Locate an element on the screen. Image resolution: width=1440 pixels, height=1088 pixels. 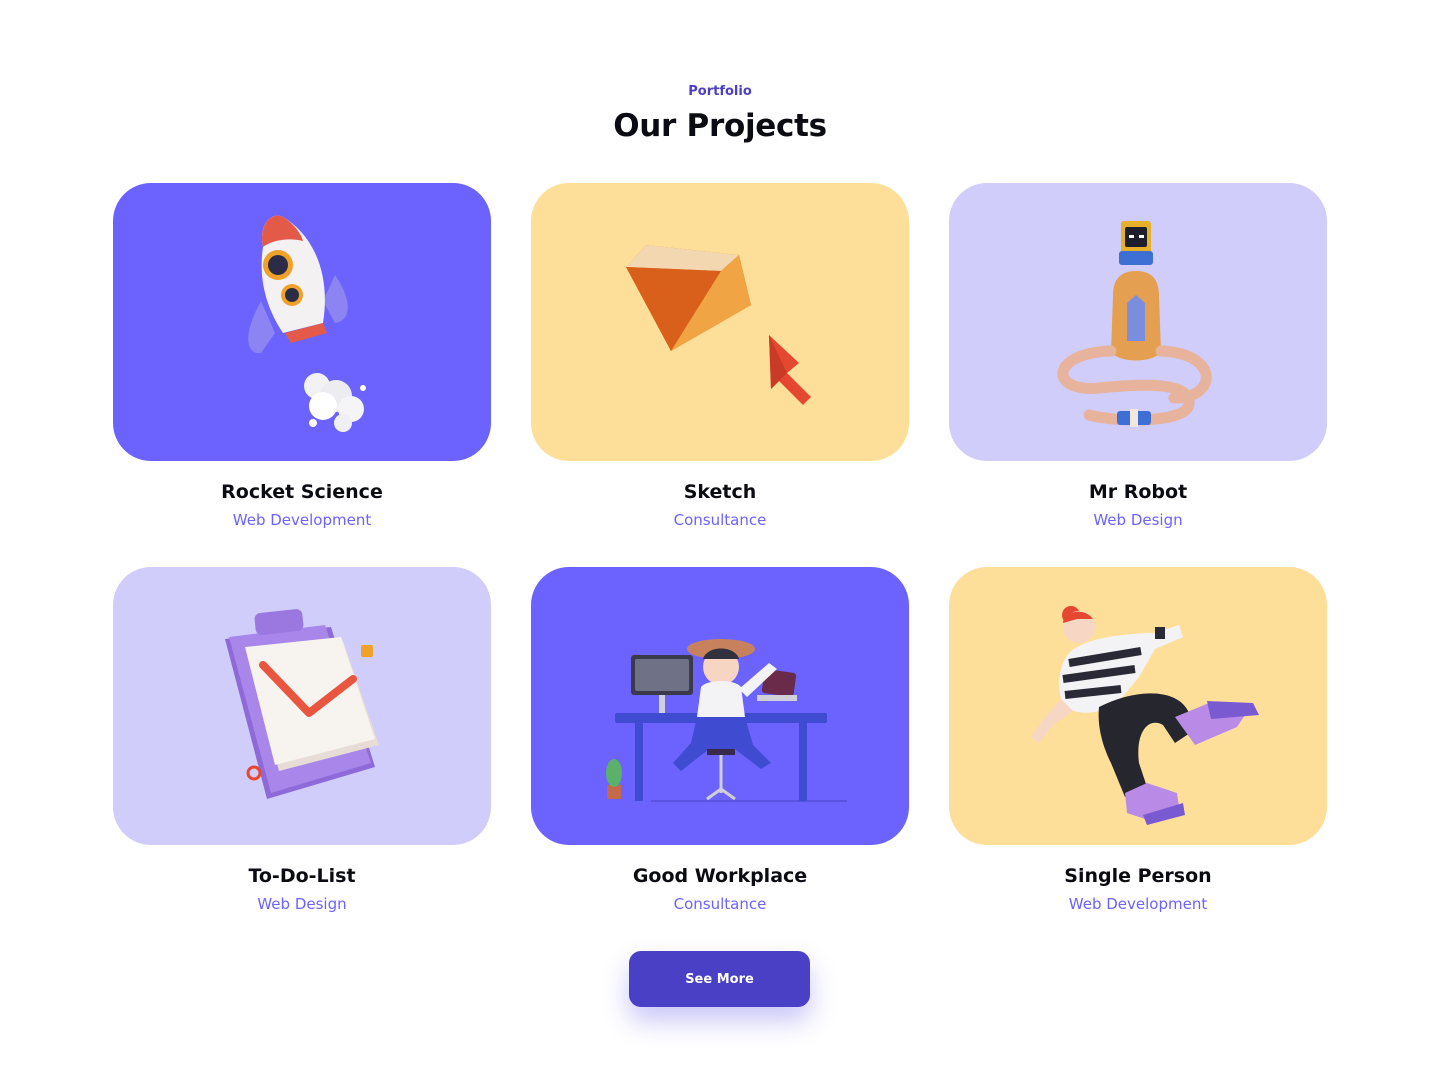
project-card-to-do-list: To-Do-List Web Design is located at coordinates (302, 740).